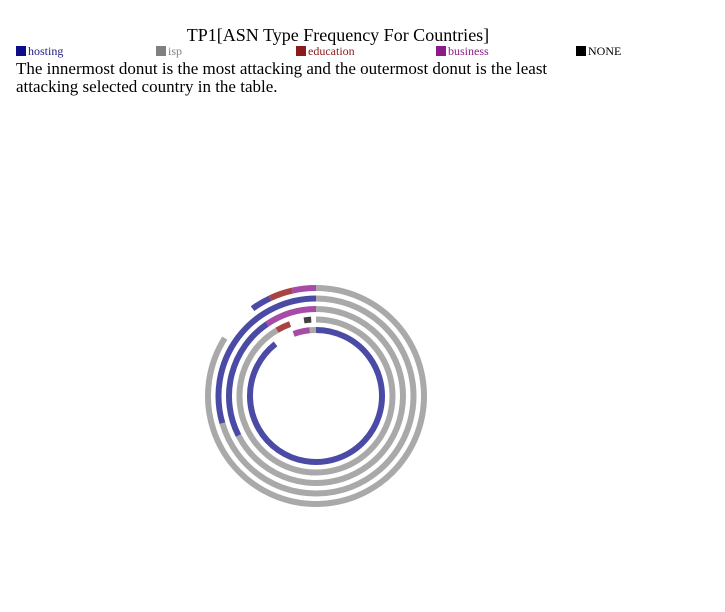 The image size is (725, 612). I want to click on donut-chart, so click(316, 396).